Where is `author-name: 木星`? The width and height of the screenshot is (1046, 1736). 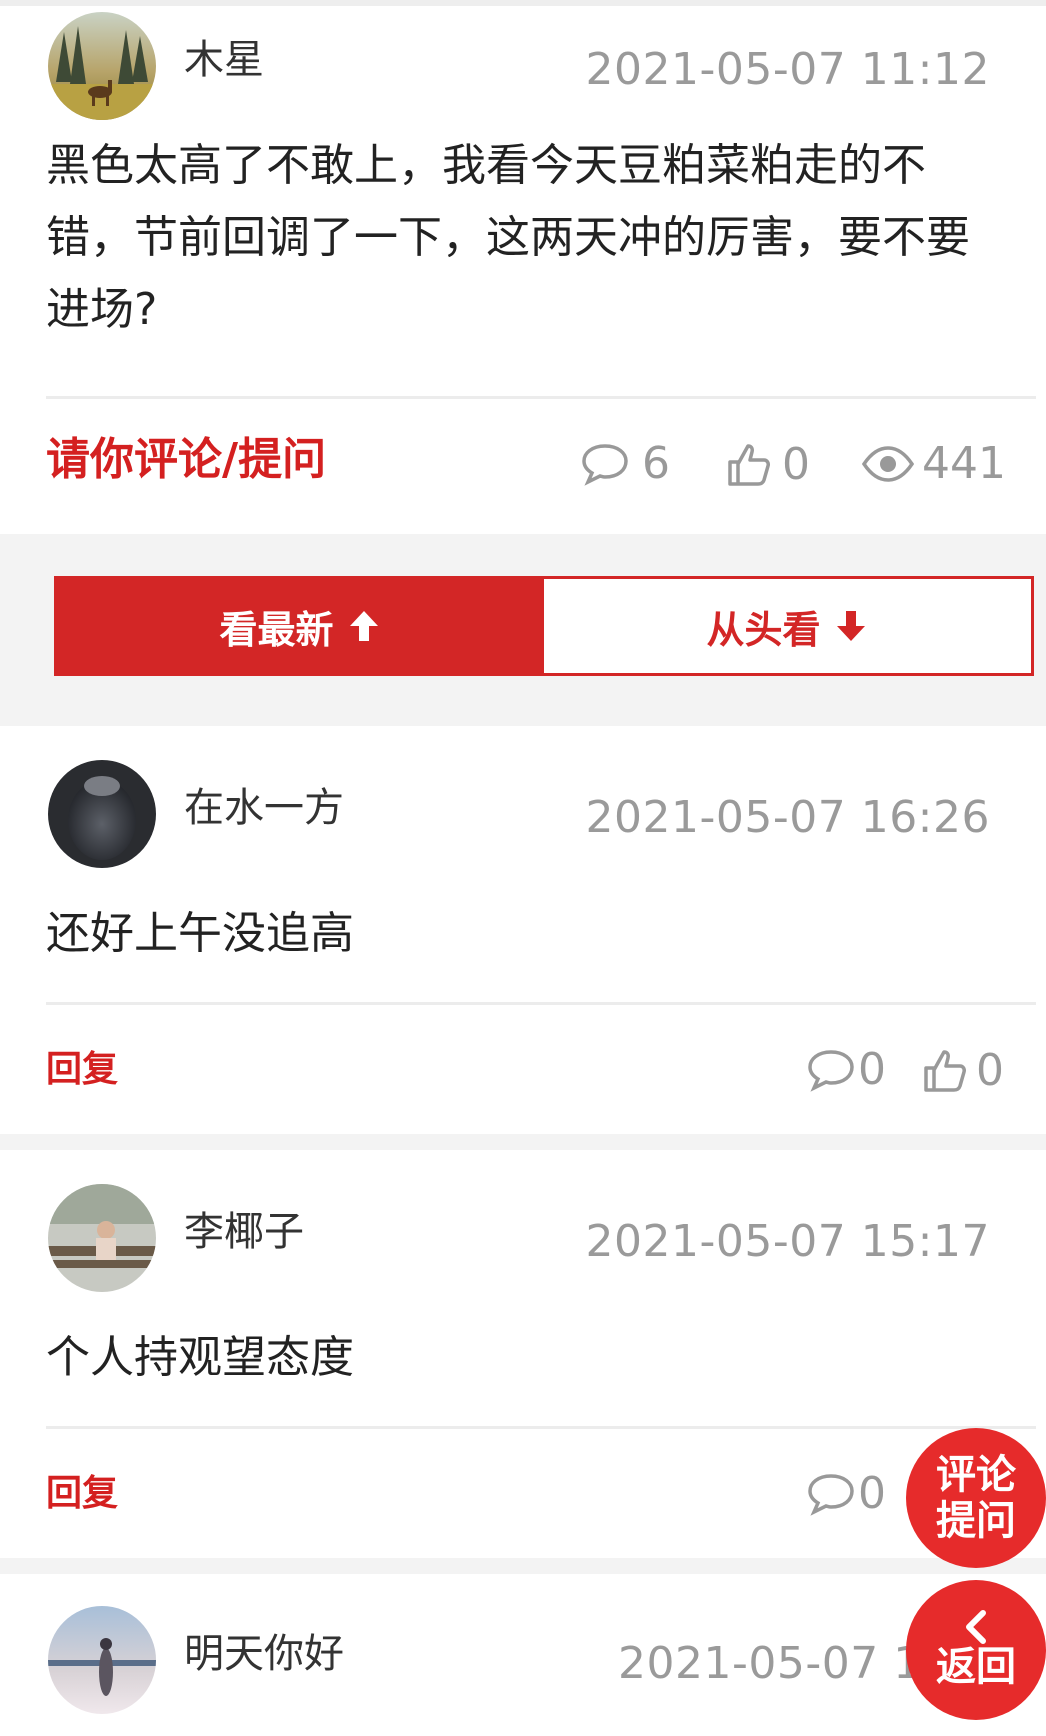
author-name: 木星 is located at coordinates (224, 60).